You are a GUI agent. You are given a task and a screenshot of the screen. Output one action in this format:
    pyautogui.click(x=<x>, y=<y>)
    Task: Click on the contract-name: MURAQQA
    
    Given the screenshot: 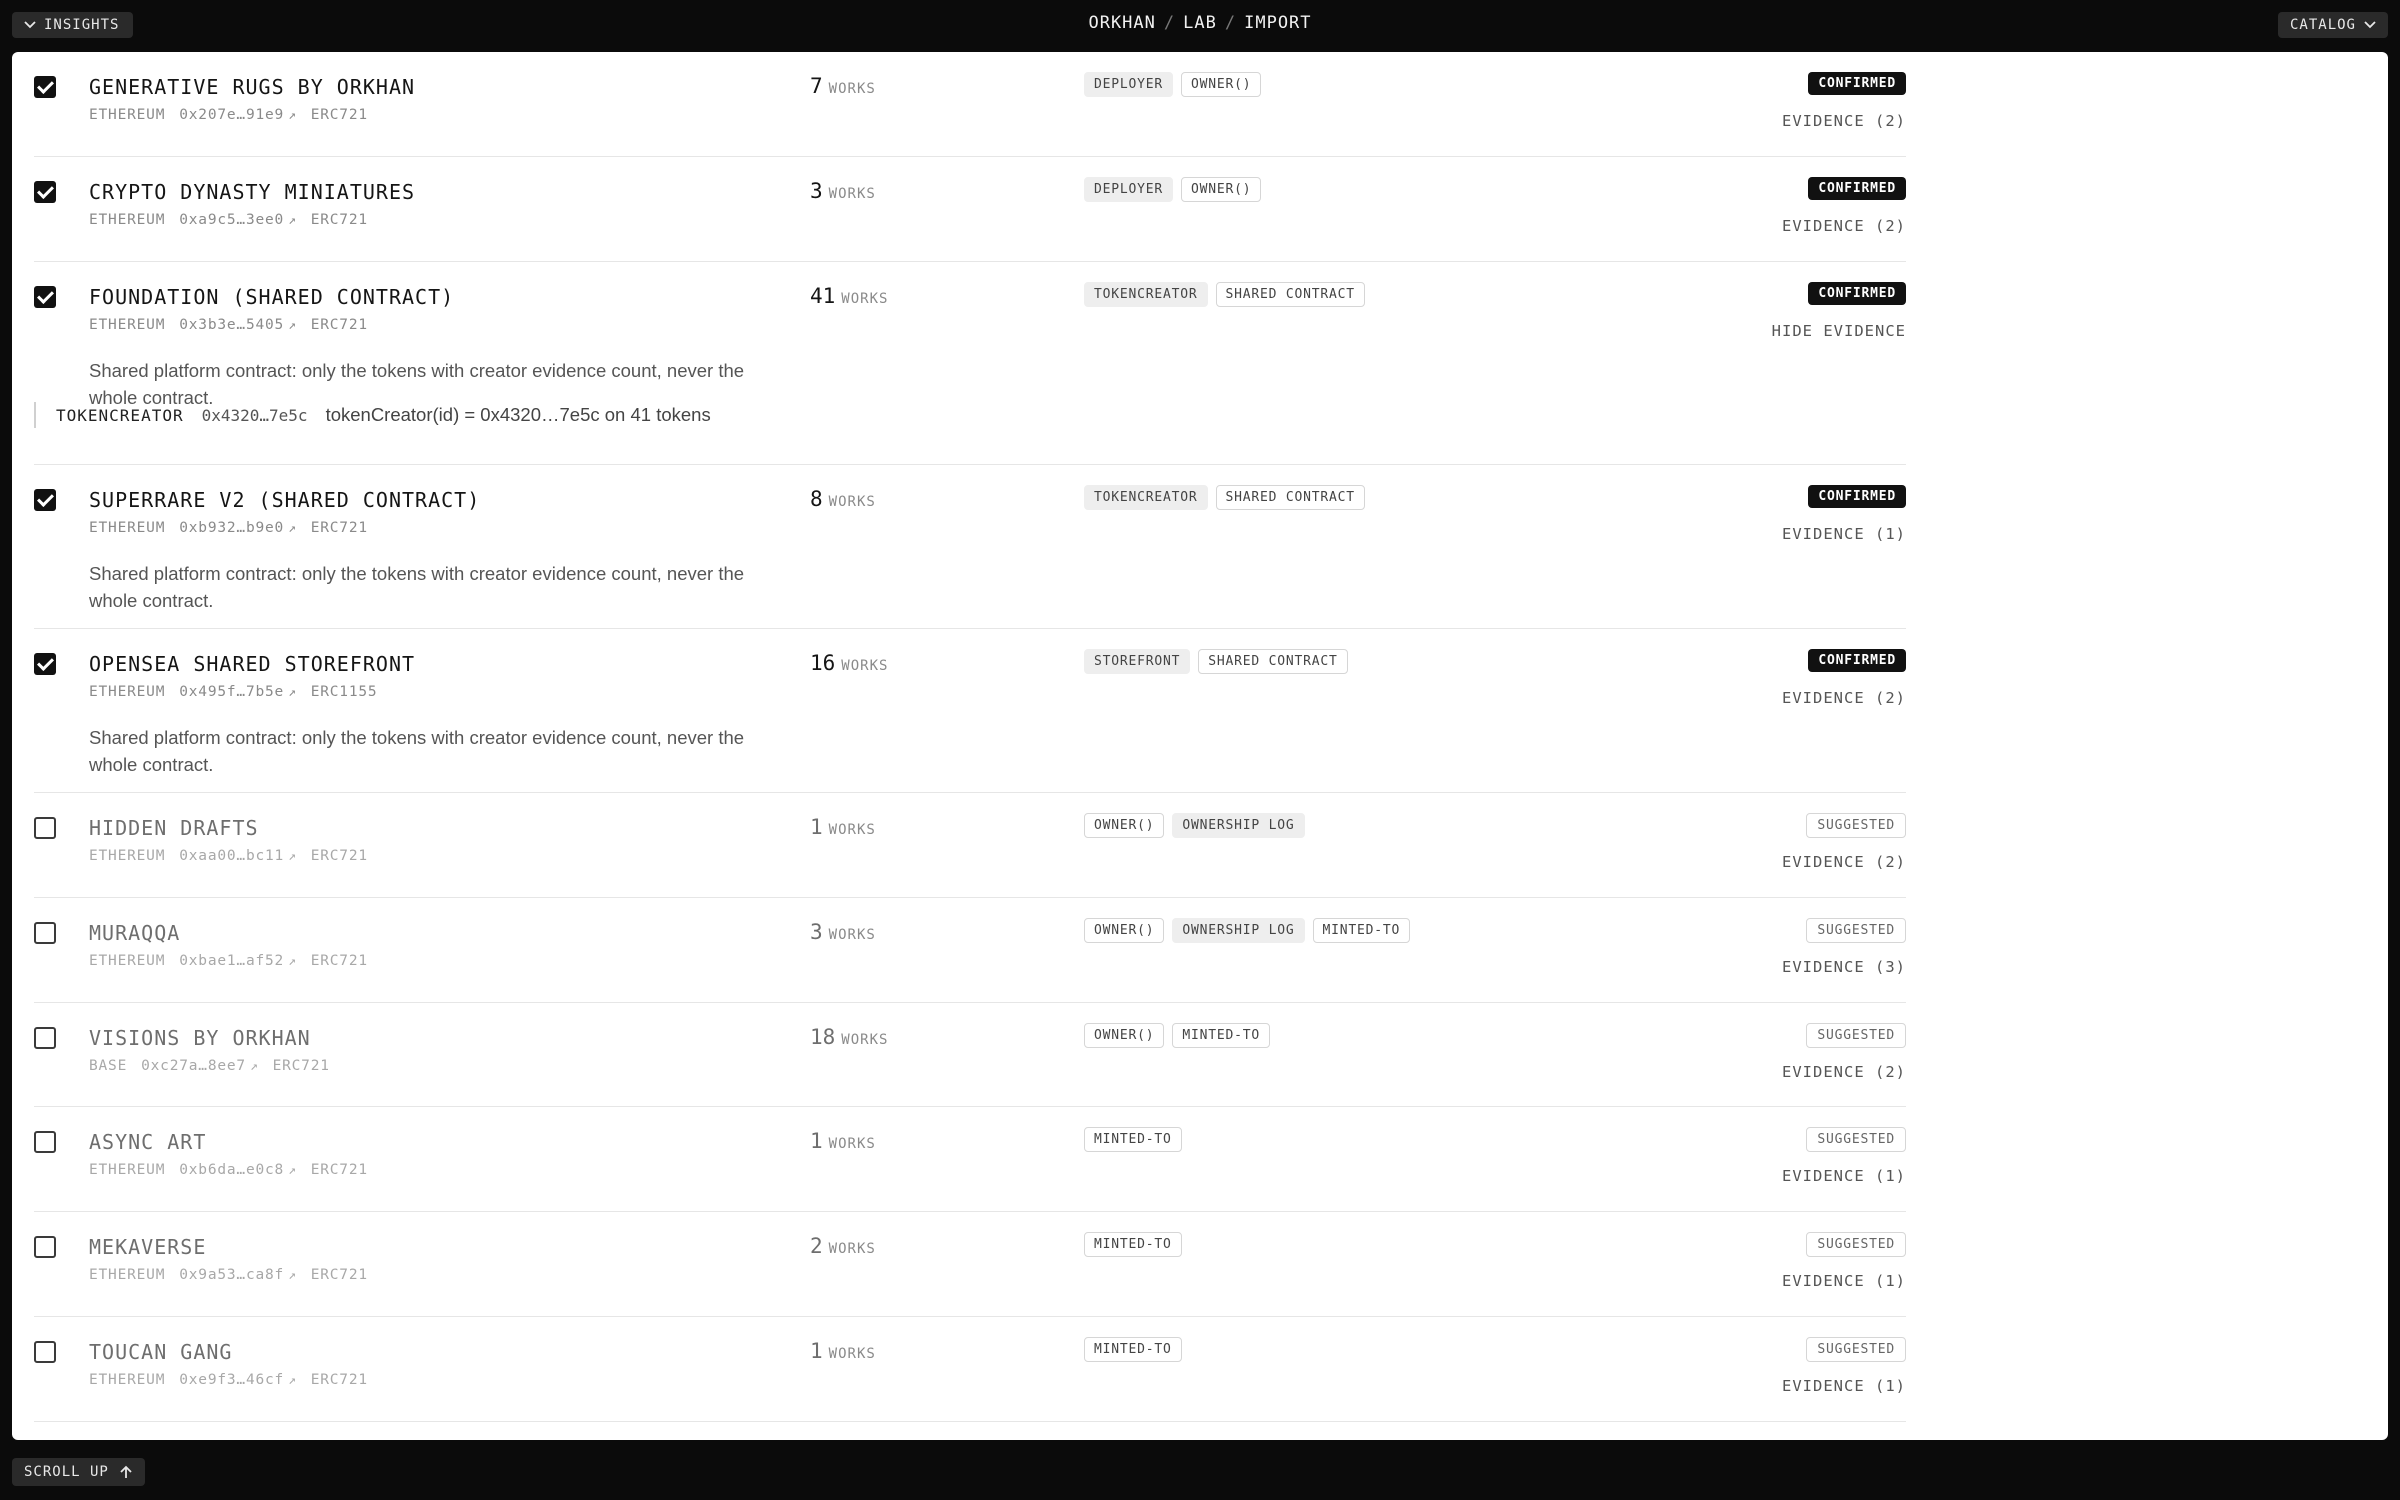 What is the action you would take?
    pyautogui.click(x=135, y=933)
    